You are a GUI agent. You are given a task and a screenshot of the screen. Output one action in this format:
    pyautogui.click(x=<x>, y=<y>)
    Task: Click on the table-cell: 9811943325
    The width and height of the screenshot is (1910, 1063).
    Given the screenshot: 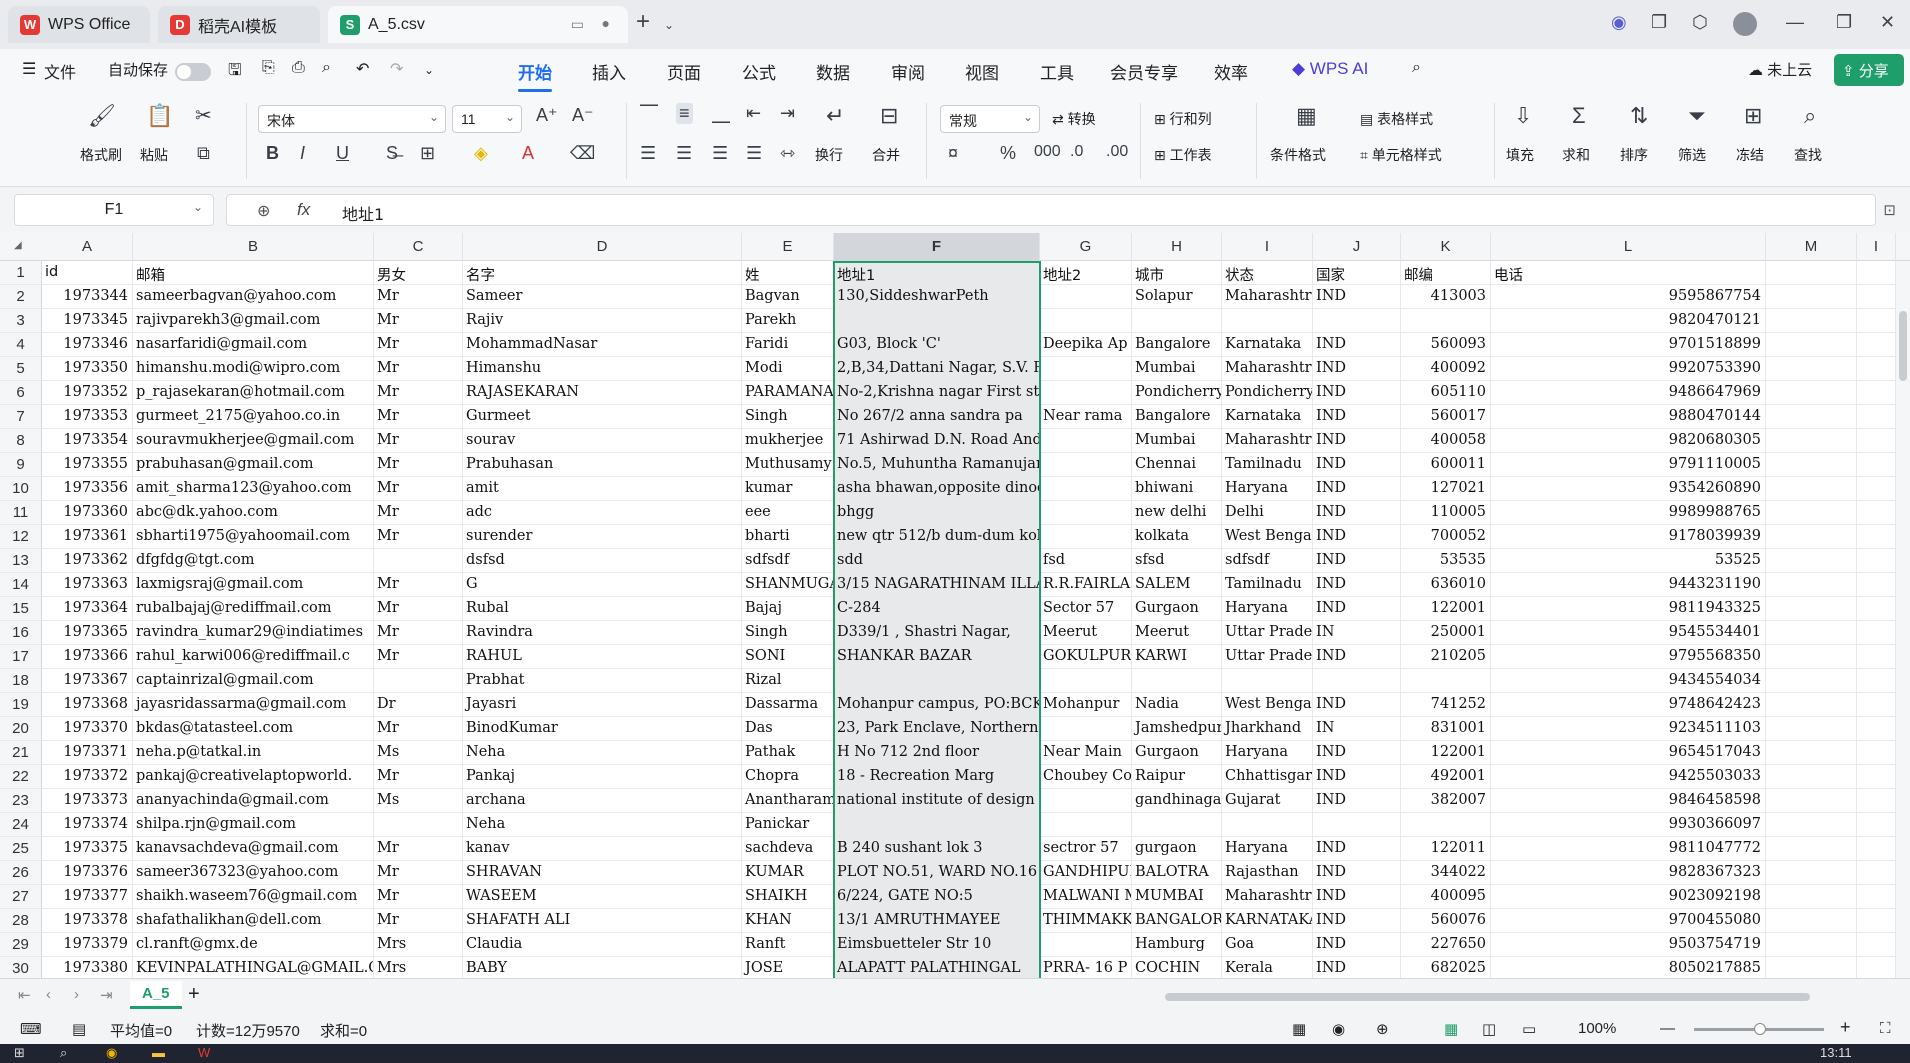 What is the action you would take?
    pyautogui.click(x=1628, y=609)
    